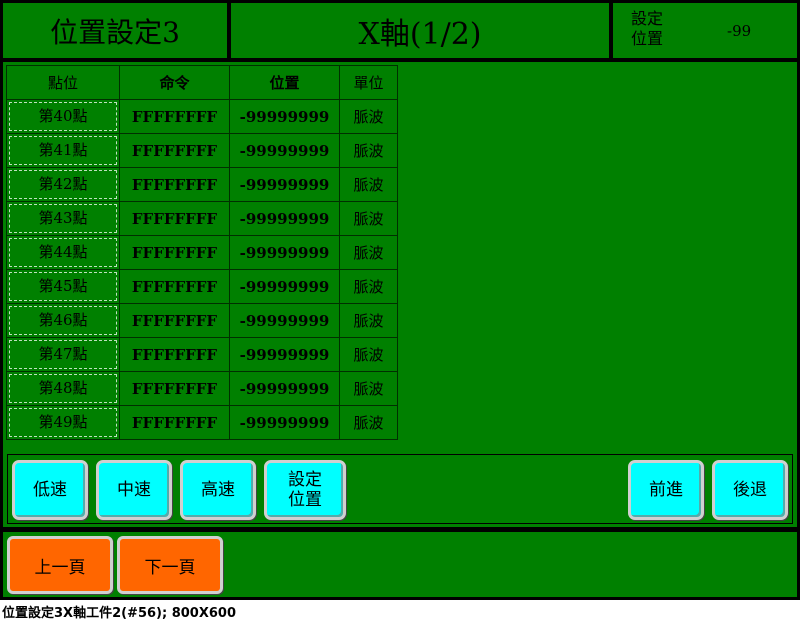  Describe the element at coordinates (170, 565) in the screenshot. I see `next-page-button: 下一頁` at that location.